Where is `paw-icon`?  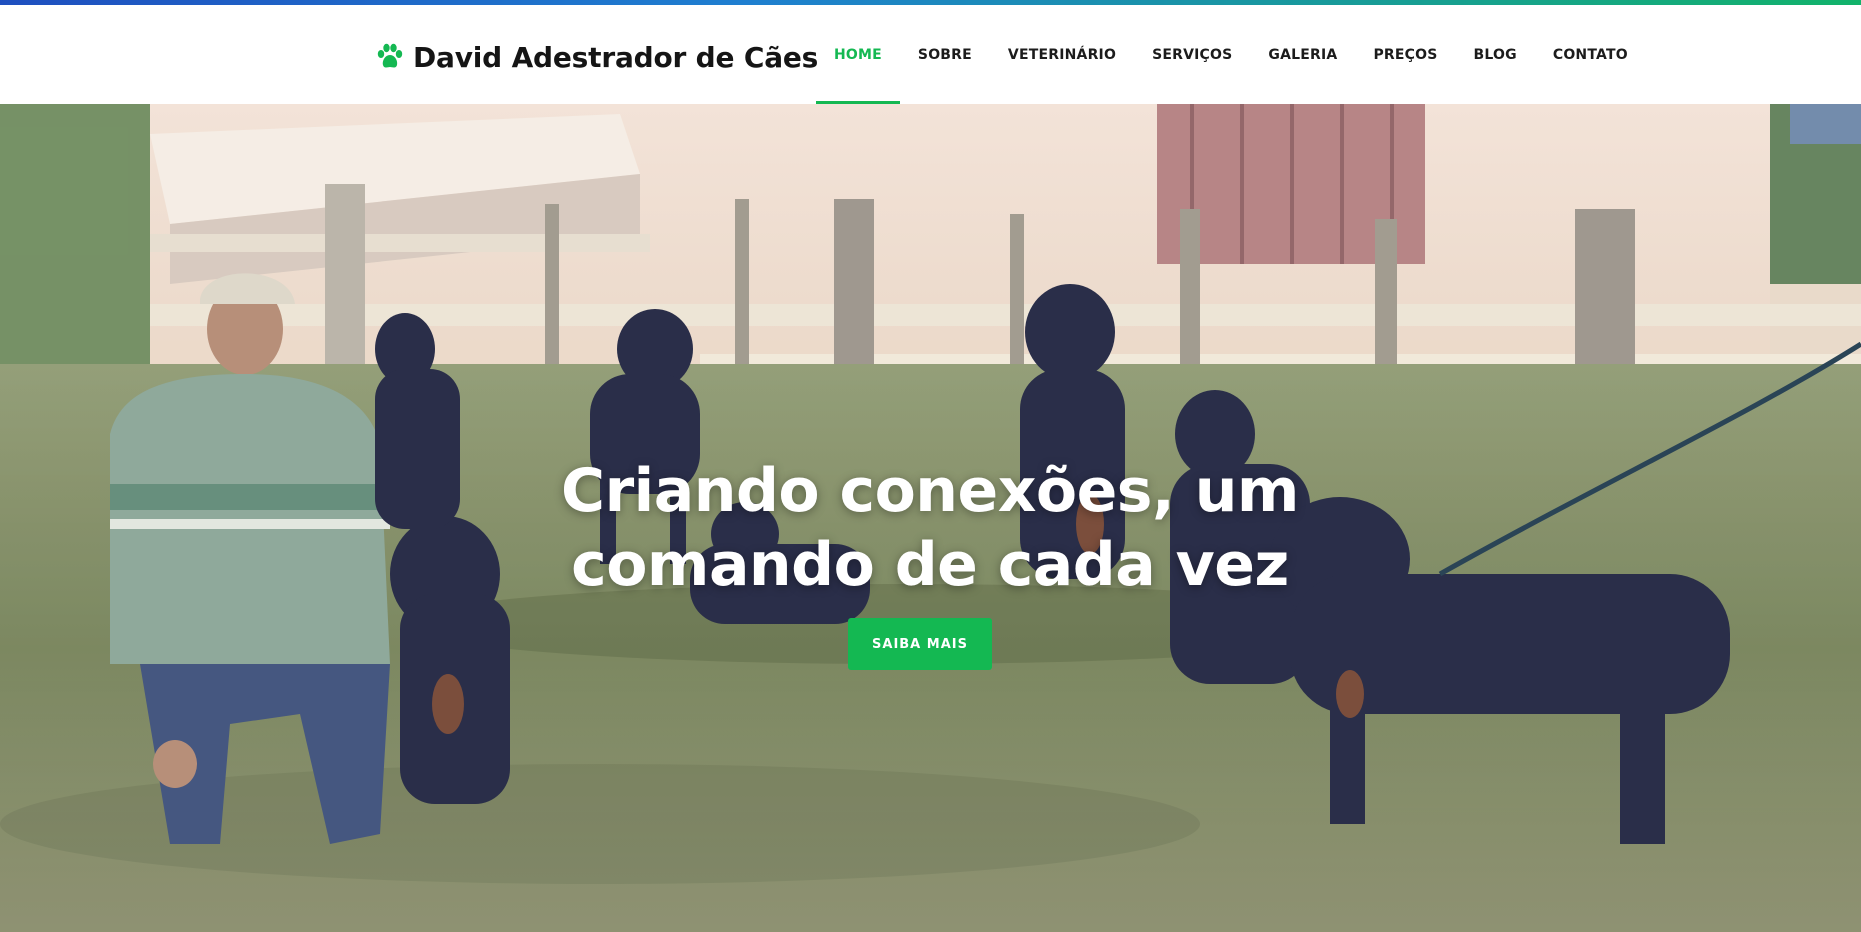 paw-icon is located at coordinates (390, 55).